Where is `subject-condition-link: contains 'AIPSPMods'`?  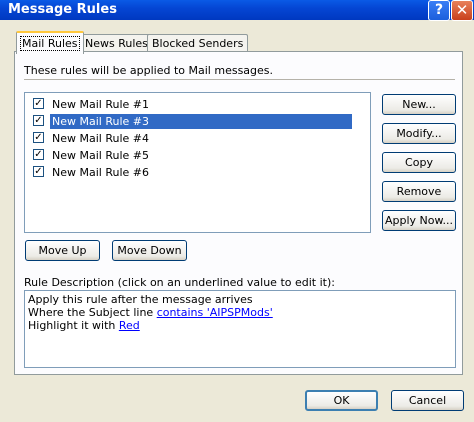
subject-condition-link: contains 'AIPSPMods' is located at coordinates (215, 312).